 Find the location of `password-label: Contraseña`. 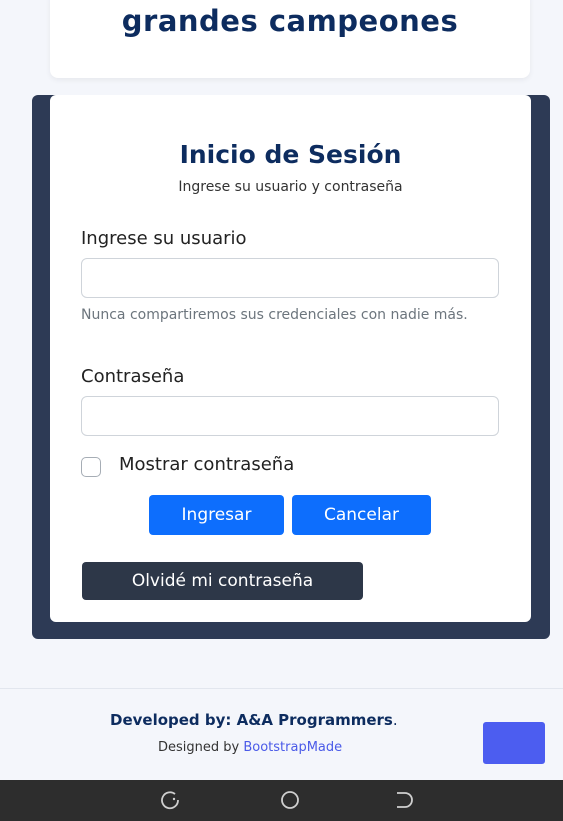

password-label: Contraseña is located at coordinates (133, 376).